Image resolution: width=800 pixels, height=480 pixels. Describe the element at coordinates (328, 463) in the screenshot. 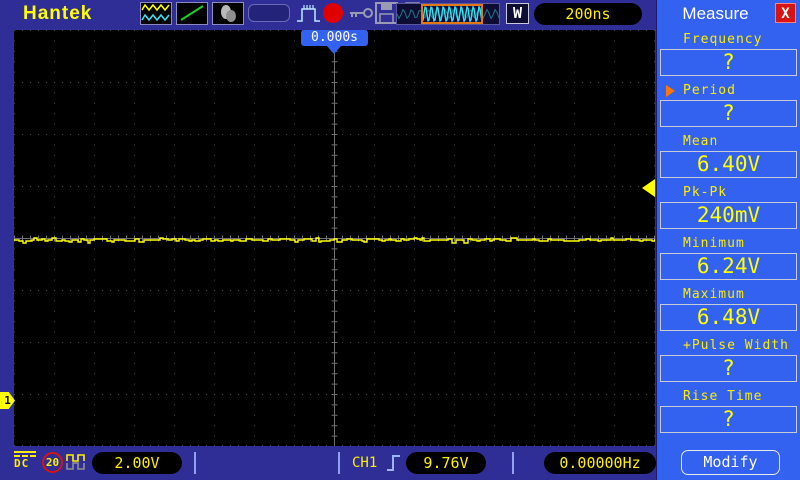

I see `status-bar: DC 20 2.00V CH1 9.76V 0.00000Hz` at that location.